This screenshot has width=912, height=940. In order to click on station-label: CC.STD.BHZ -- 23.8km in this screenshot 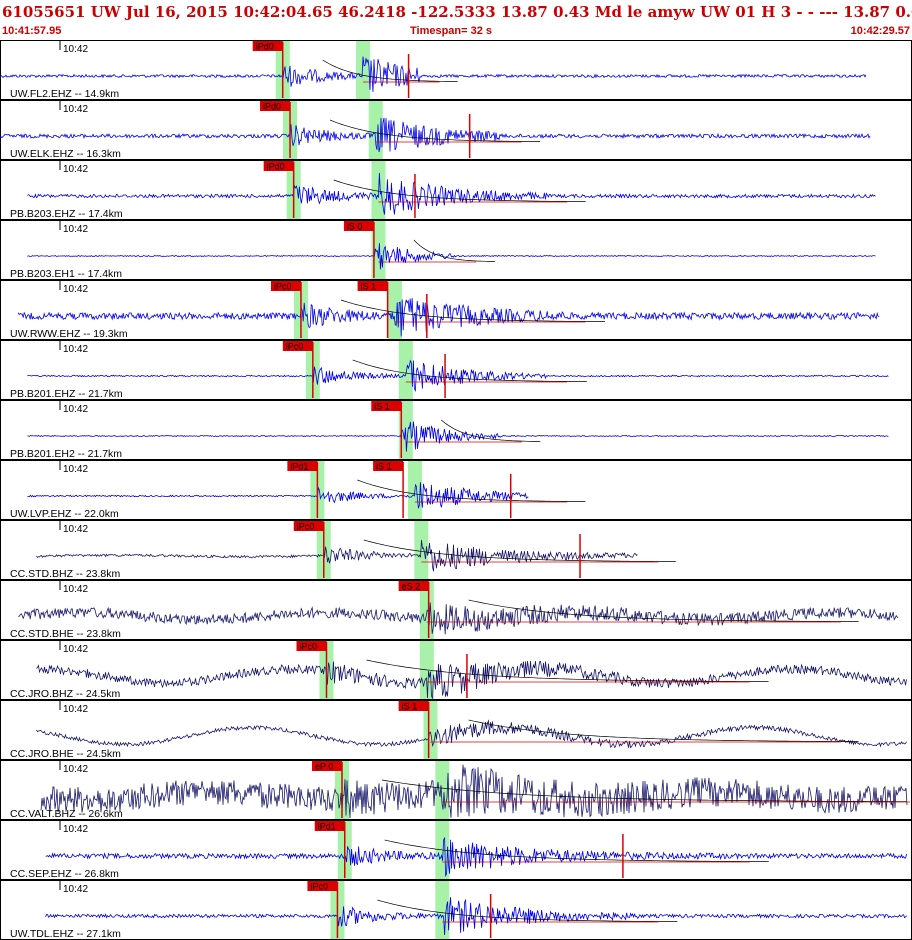, I will do `click(65, 574)`.